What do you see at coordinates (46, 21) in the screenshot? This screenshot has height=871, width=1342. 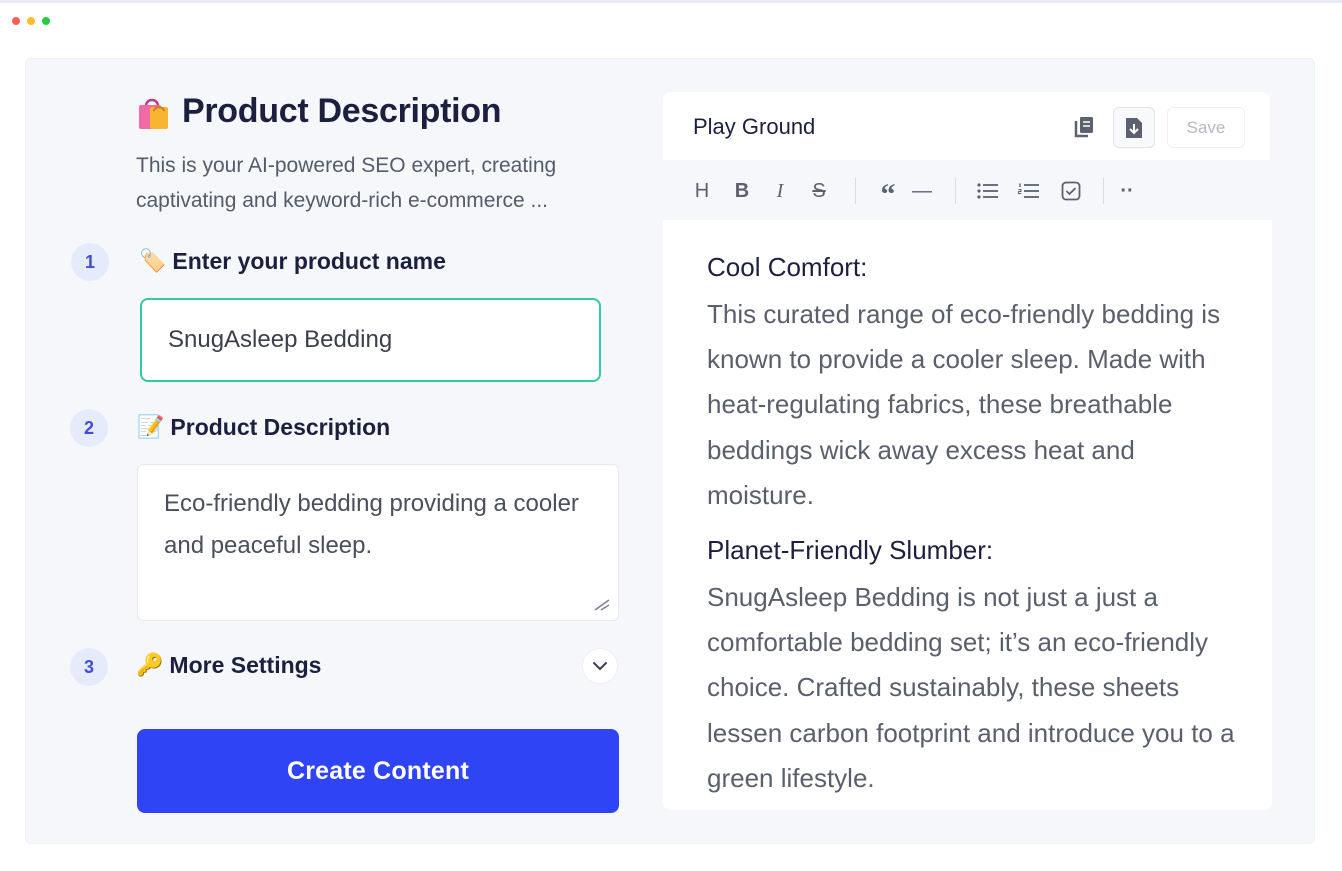 I see `maximize-window-dot` at bounding box center [46, 21].